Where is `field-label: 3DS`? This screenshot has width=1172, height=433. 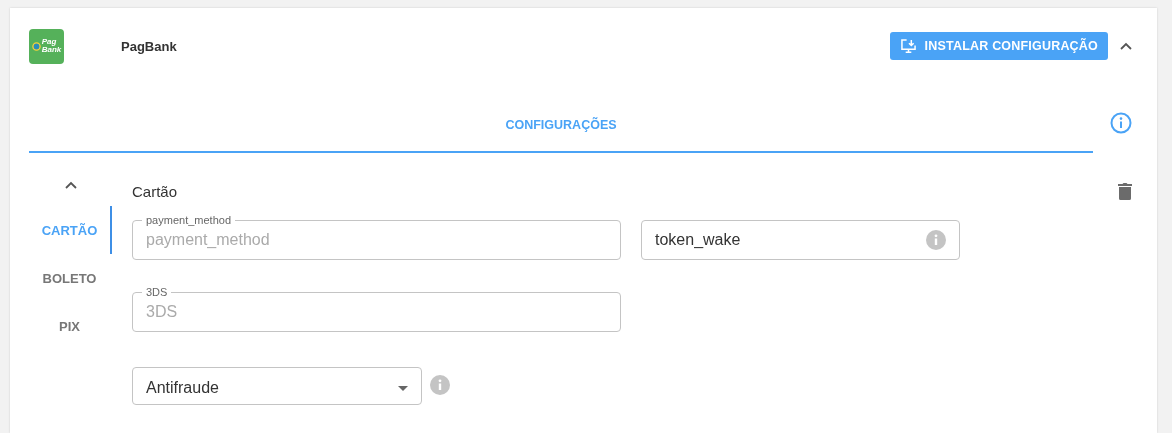 field-label: 3DS is located at coordinates (157, 292).